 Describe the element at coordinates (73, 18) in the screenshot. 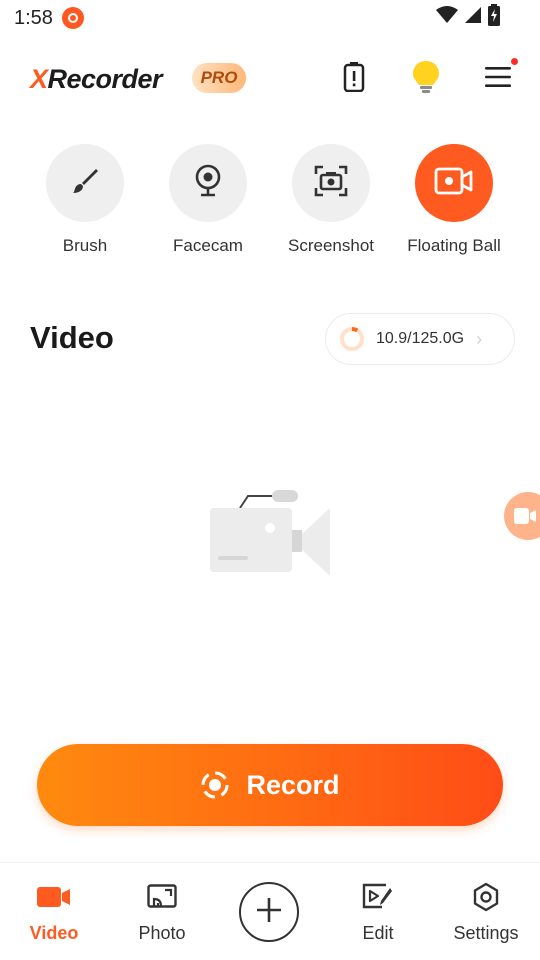

I see `xrecorder-status-icon` at that location.